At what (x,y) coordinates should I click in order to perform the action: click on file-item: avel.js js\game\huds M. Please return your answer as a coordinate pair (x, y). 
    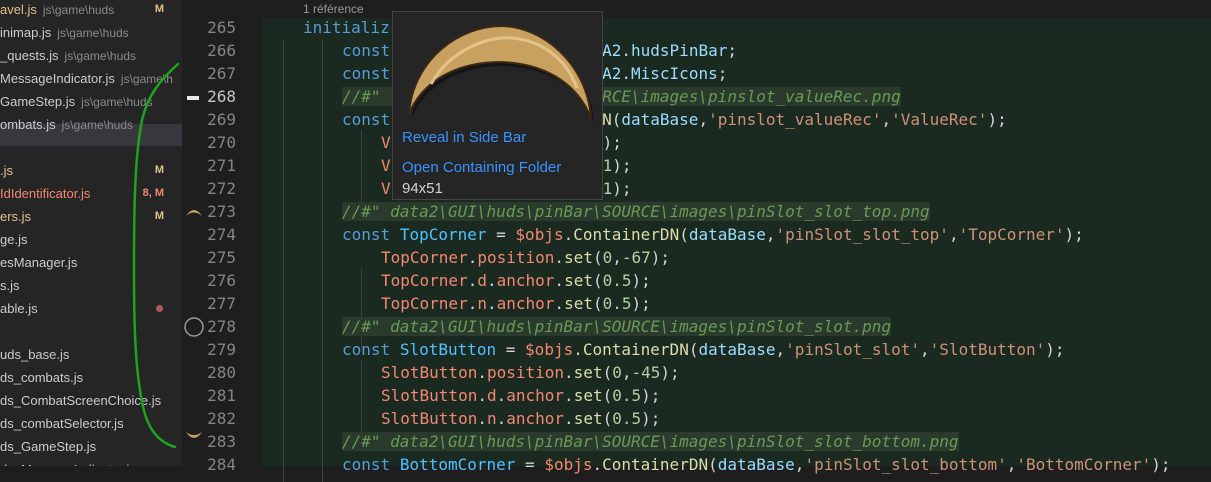
    Looking at the image, I should click on (91, 10).